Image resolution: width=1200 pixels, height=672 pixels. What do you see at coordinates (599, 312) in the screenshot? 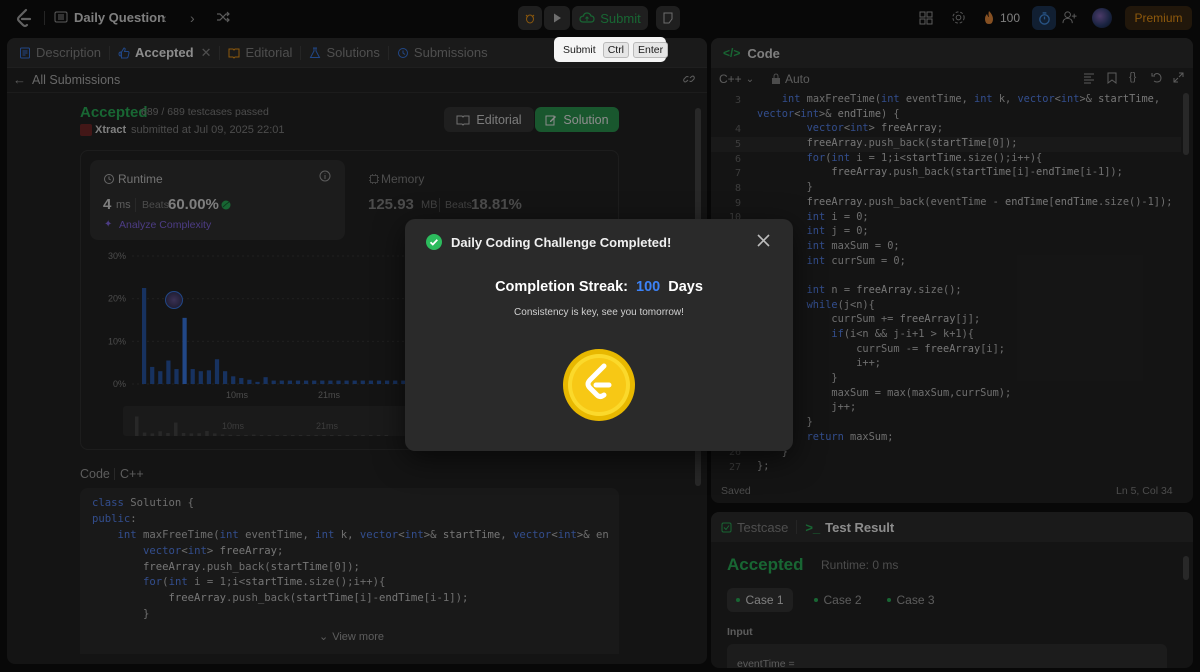
I see `modal-message: Consistency is key, see you tomorrow!` at bounding box center [599, 312].